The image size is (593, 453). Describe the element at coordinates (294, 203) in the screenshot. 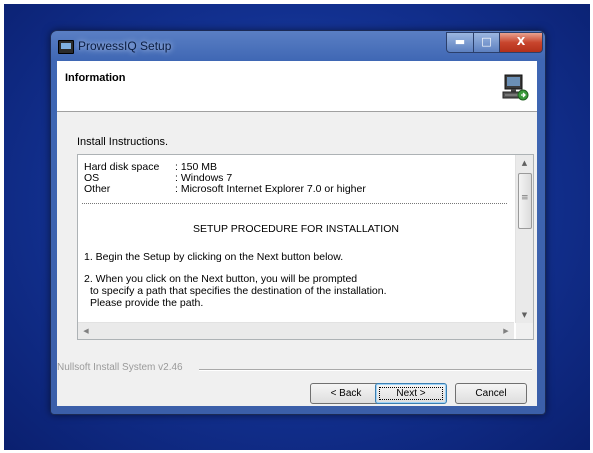

I see `separator-line` at that location.